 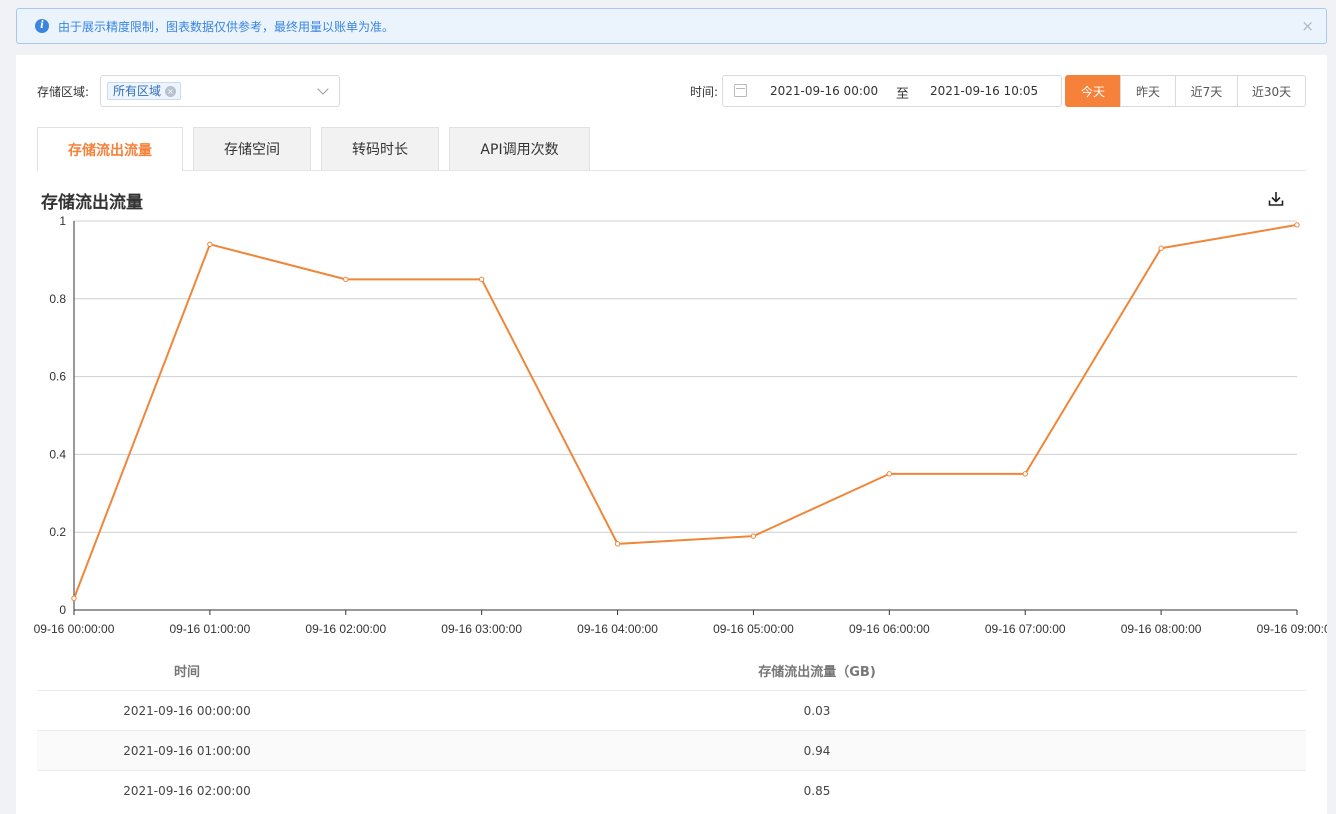 I want to click on tab-api-calls: API调用次数, so click(x=519, y=148).